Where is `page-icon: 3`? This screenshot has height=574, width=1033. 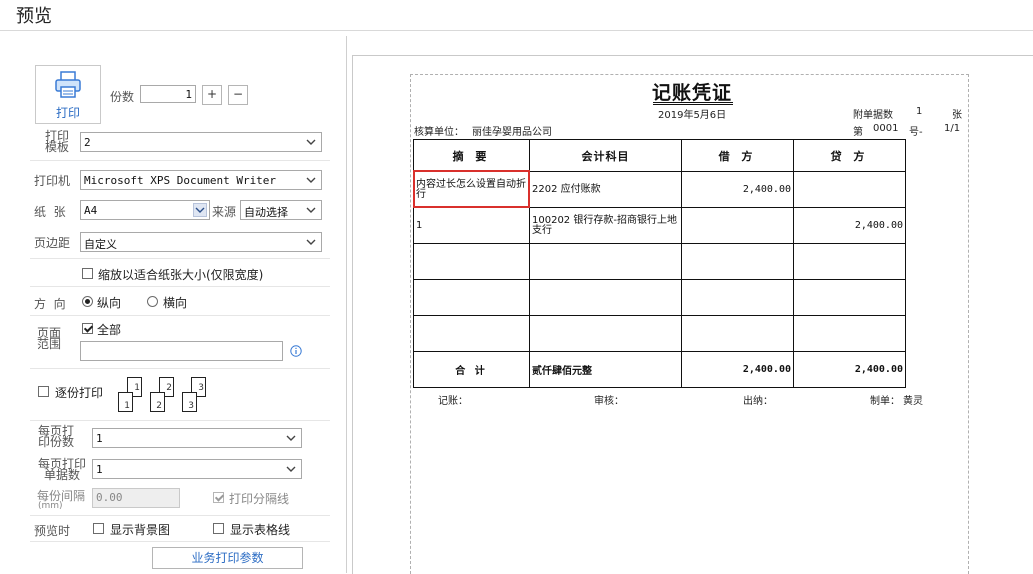 page-icon: 3 is located at coordinates (189, 402).